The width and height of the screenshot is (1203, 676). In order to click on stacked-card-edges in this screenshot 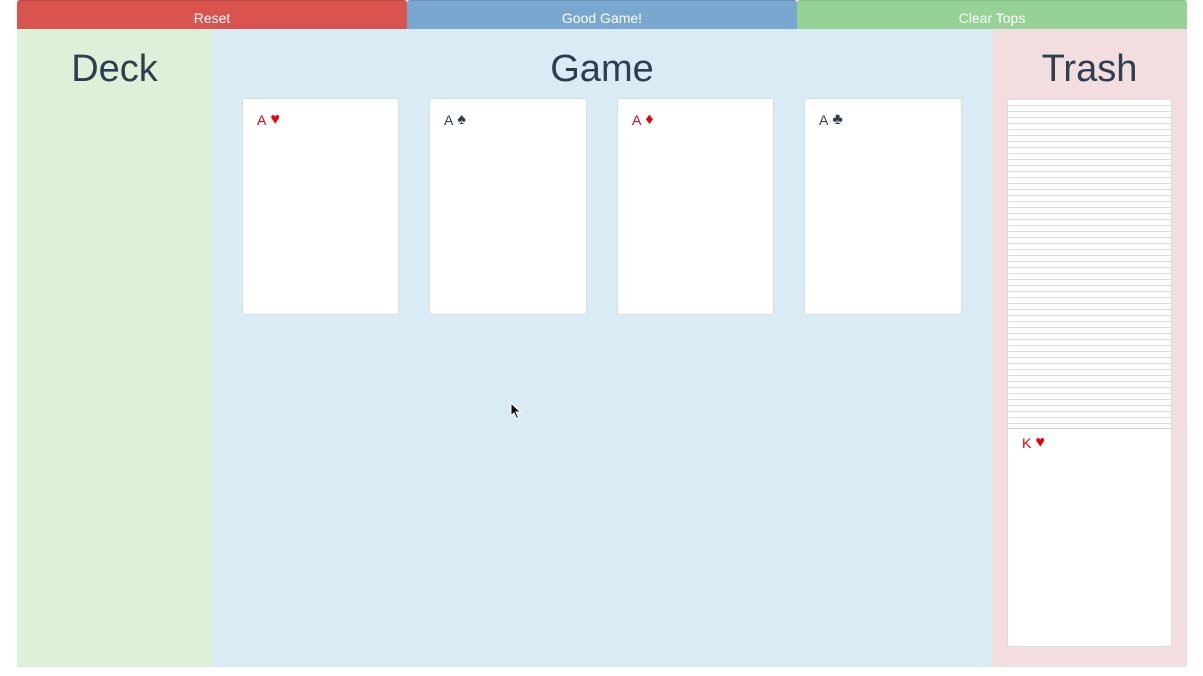, I will do `click(1089, 264)`.